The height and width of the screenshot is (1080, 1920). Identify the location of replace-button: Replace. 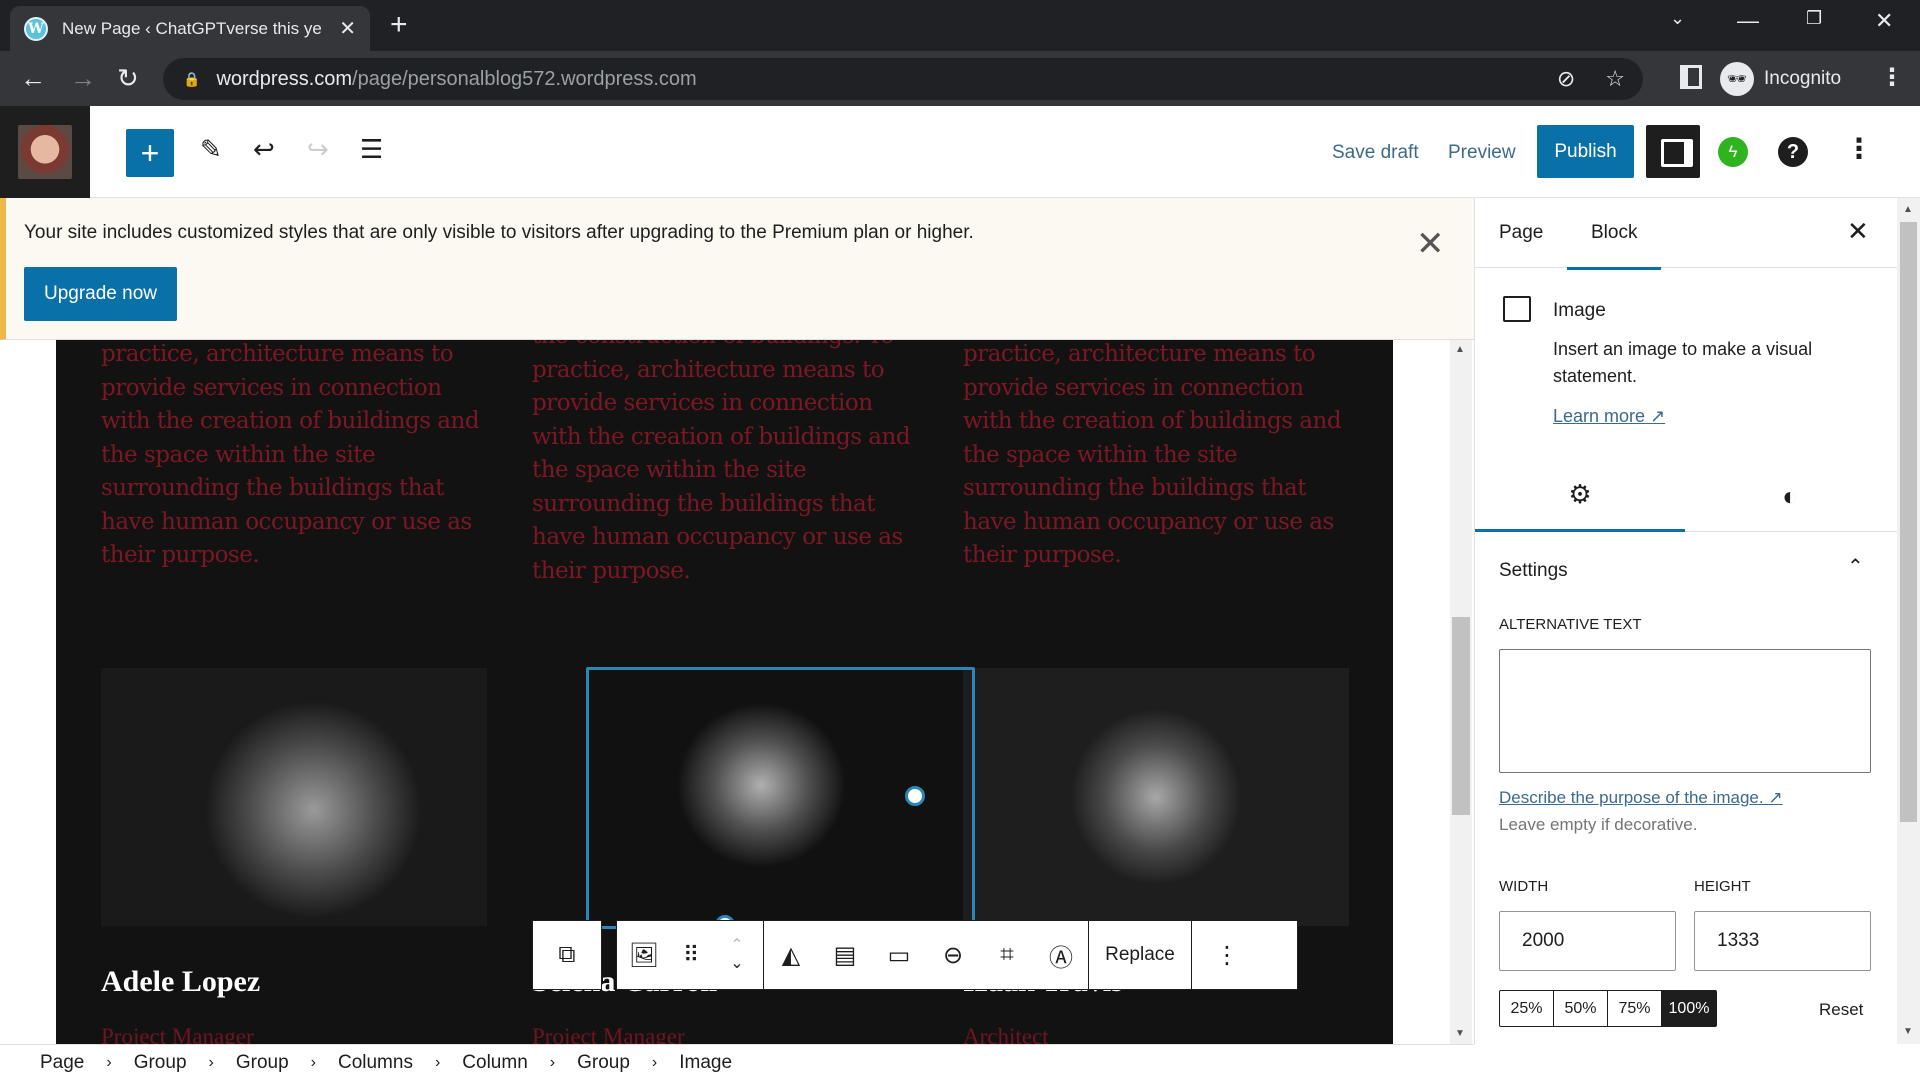
(1140, 955).